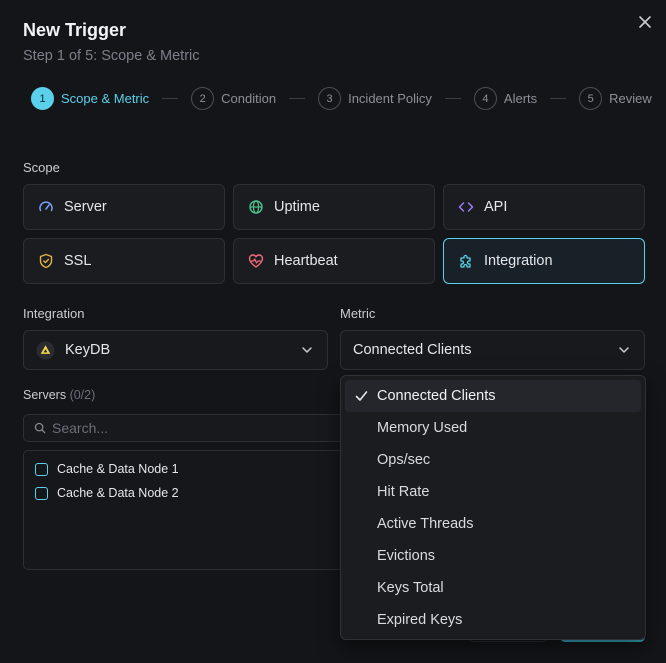 This screenshot has height=663, width=666. What do you see at coordinates (420, 620) in the screenshot?
I see `metric-option-label: Expired Keys` at bounding box center [420, 620].